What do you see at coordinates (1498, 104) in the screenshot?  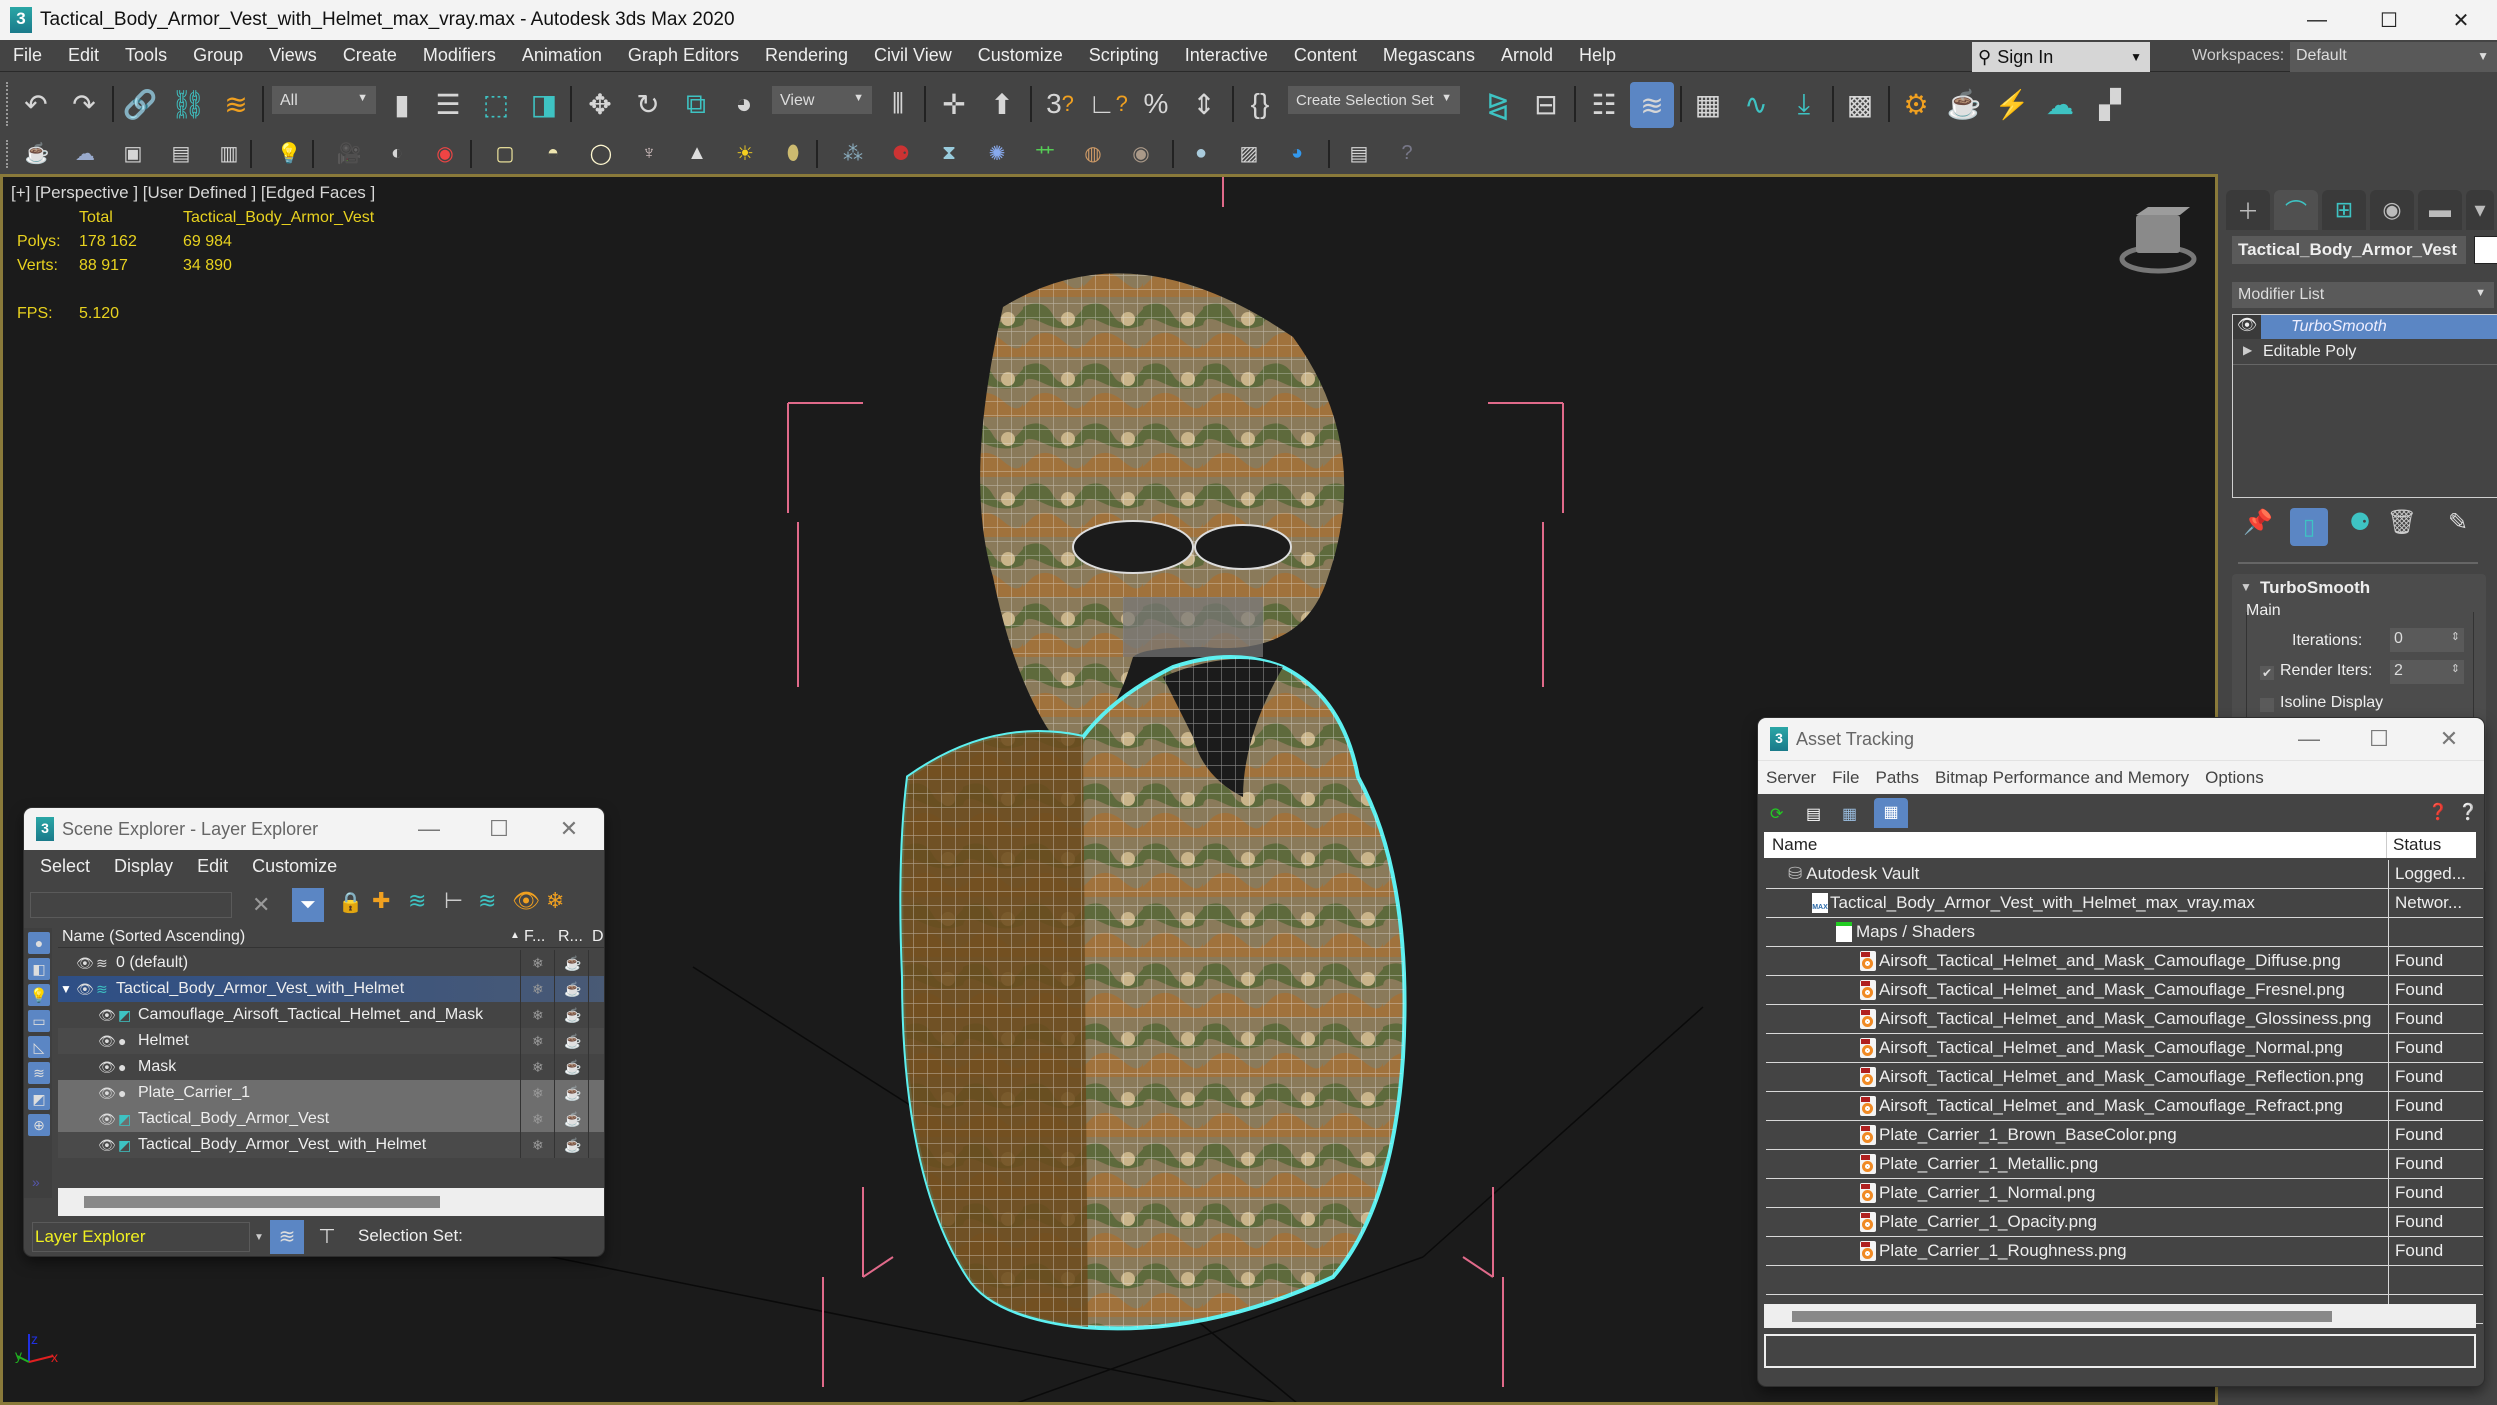 I see `mirror-icon: ⧎` at bounding box center [1498, 104].